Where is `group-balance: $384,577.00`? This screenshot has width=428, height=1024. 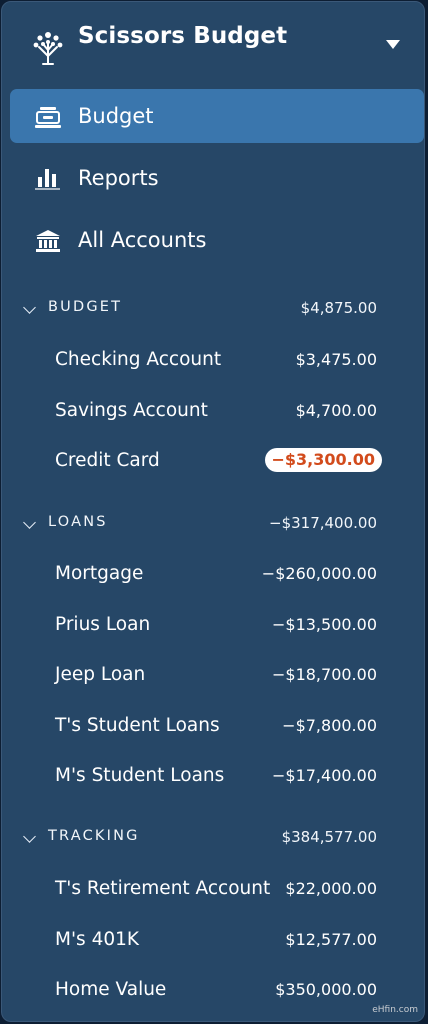
group-balance: $384,577.00 is located at coordinates (329, 837).